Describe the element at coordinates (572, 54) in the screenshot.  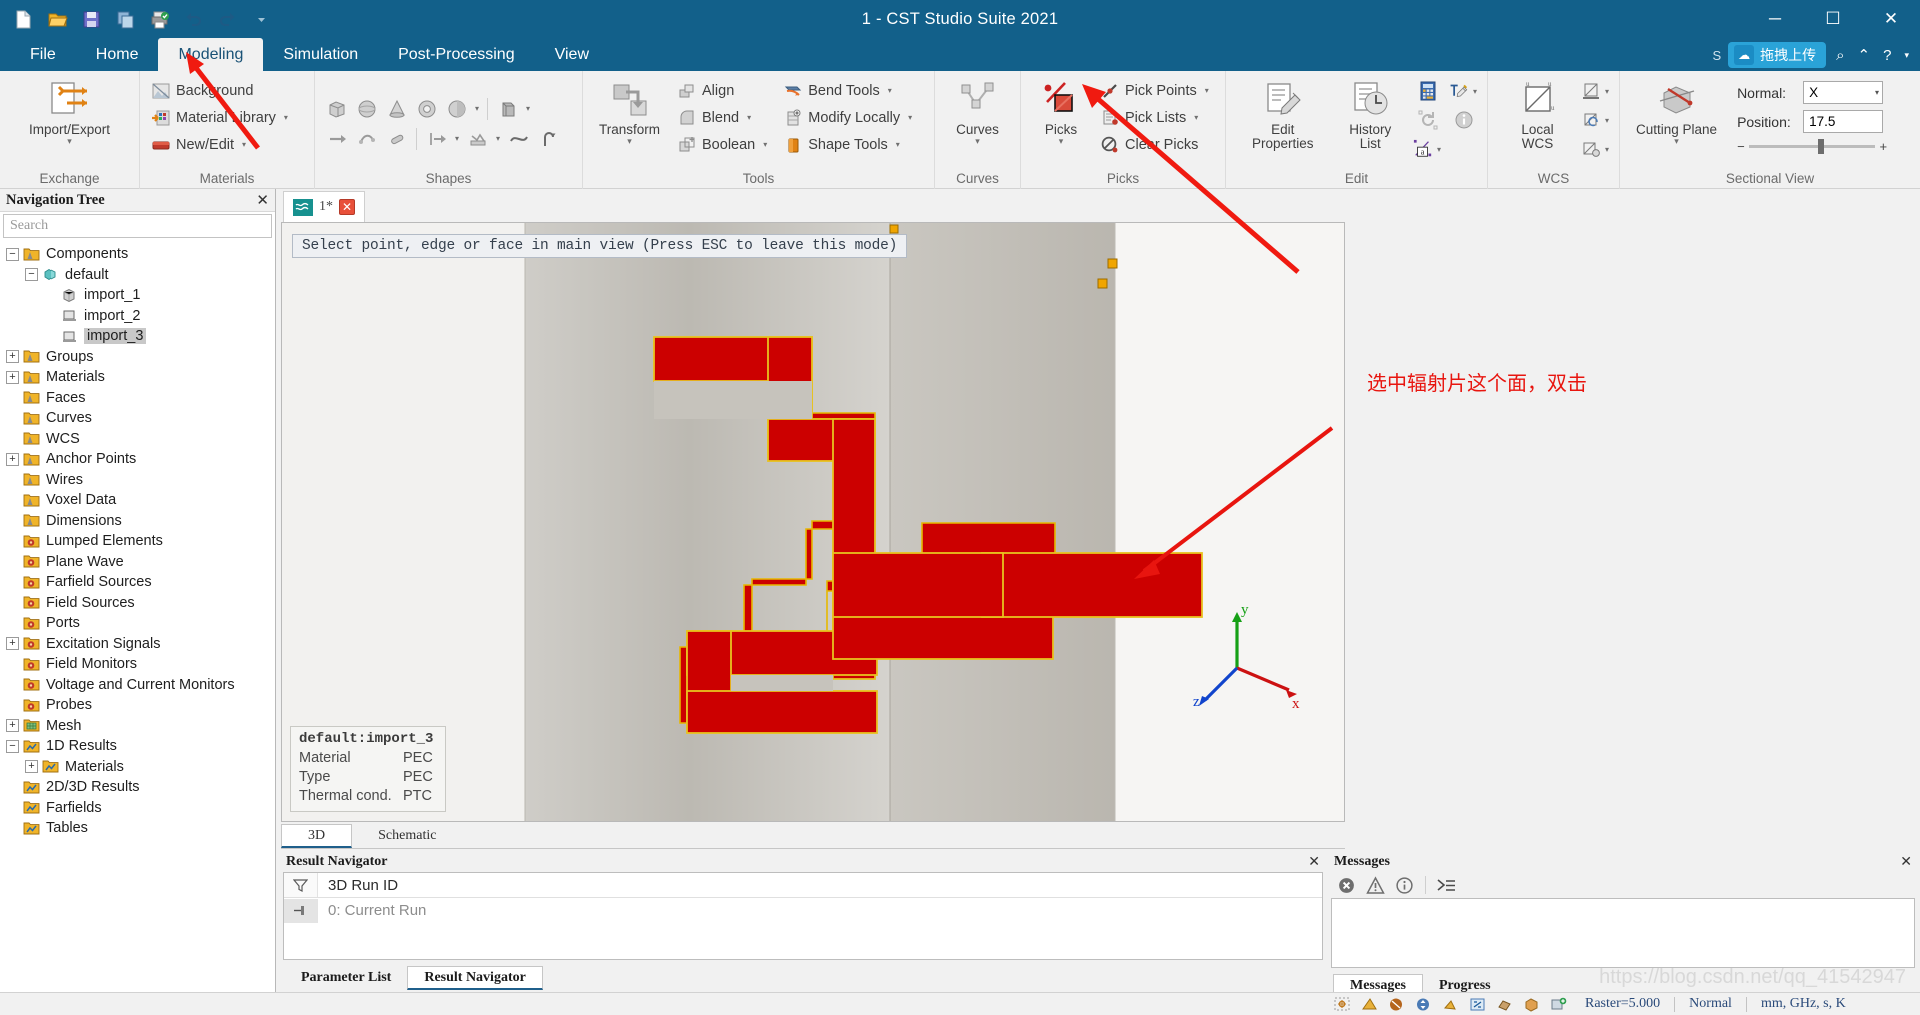
I see `tab-view: View` at that location.